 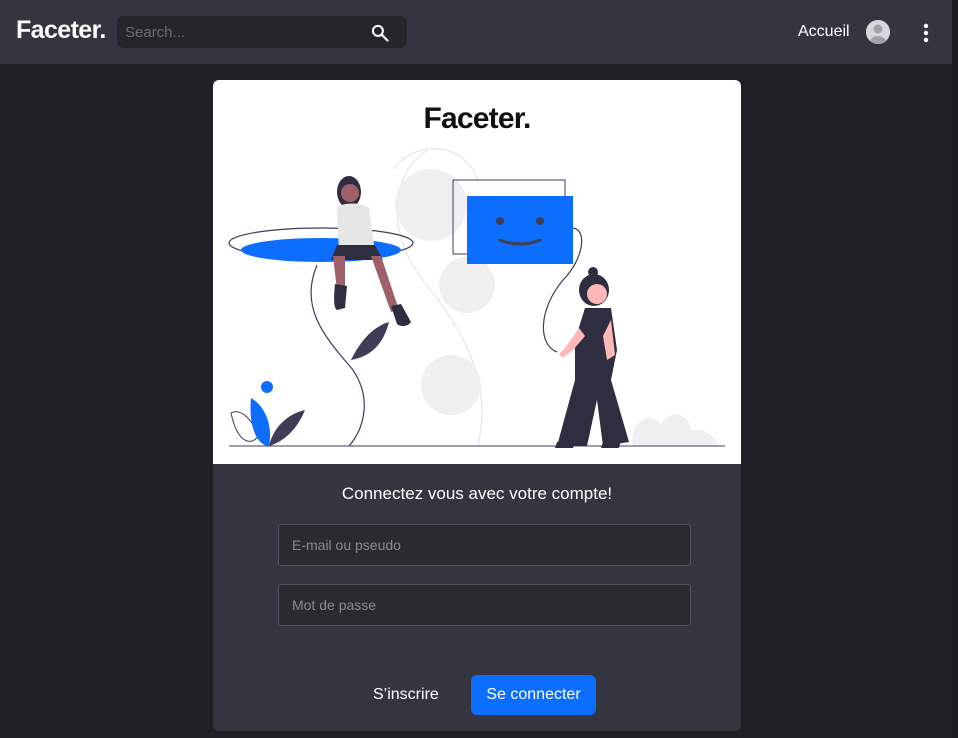 I want to click on top-navbar: Faceter. Accueil, so click(x=476, y=32).